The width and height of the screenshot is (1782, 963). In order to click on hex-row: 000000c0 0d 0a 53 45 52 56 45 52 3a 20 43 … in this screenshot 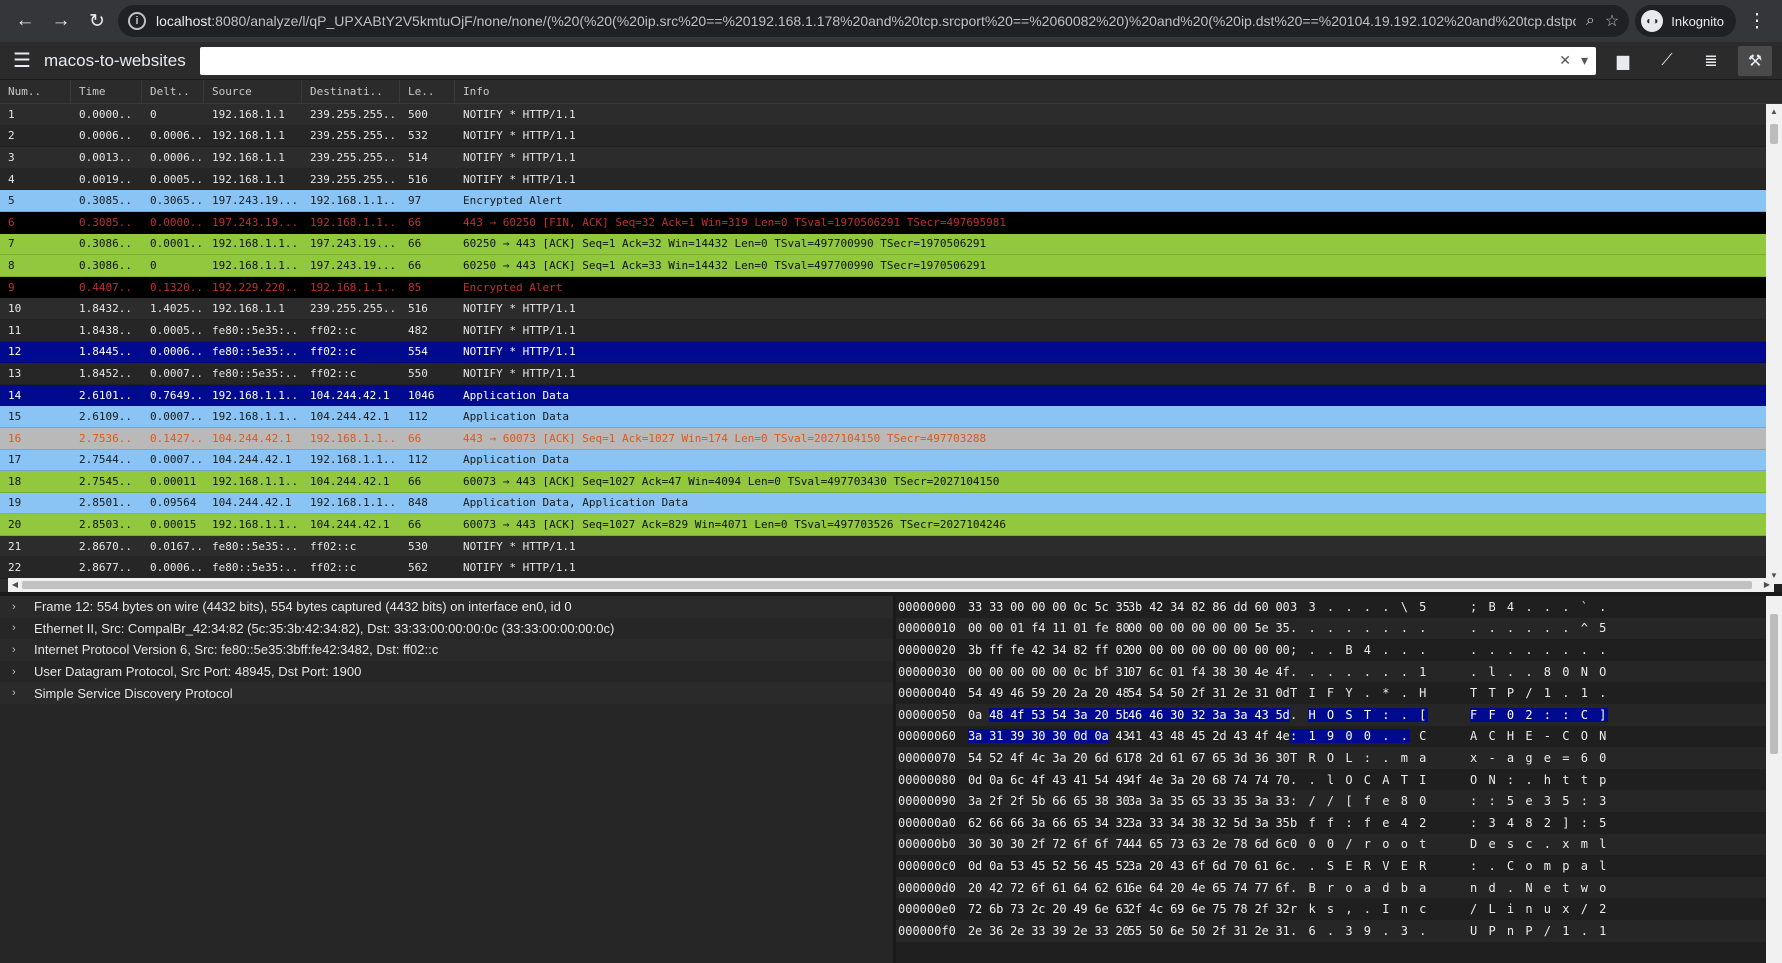, I will do `click(1339, 866)`.